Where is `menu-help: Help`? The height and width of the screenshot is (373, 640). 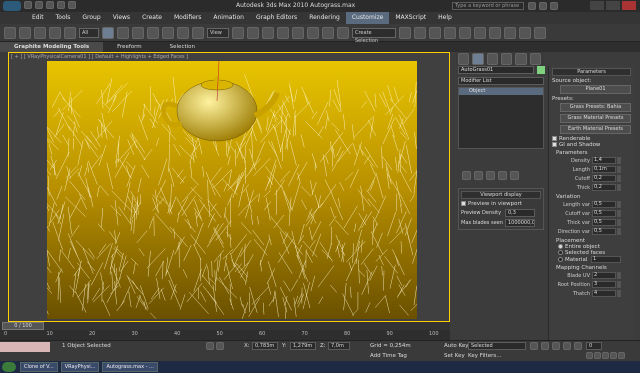 menu-help: Help is located at coordinates (445, 18).